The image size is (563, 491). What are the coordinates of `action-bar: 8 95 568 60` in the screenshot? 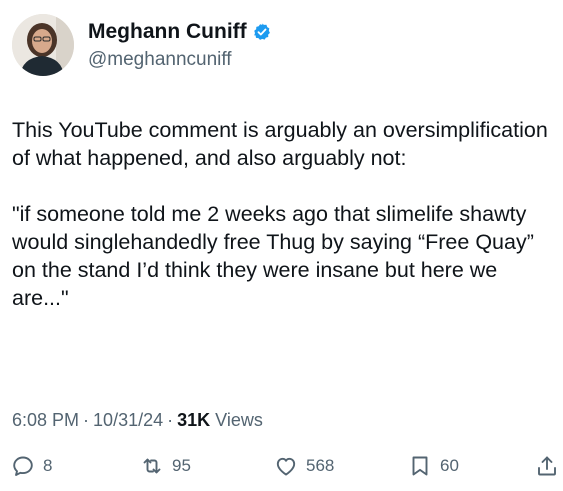 It's located at (281, 469).